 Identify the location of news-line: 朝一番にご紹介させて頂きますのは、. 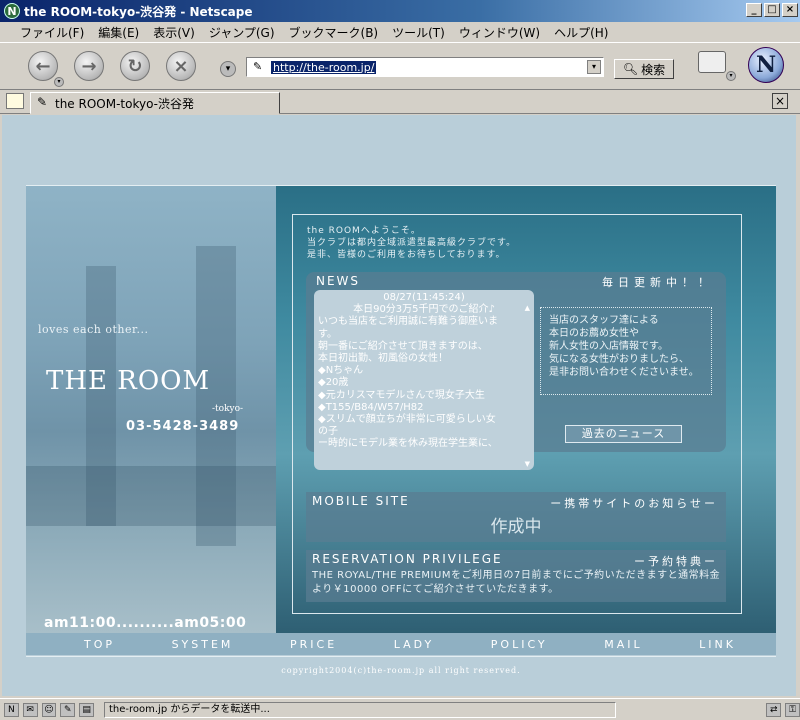
(403, 346).